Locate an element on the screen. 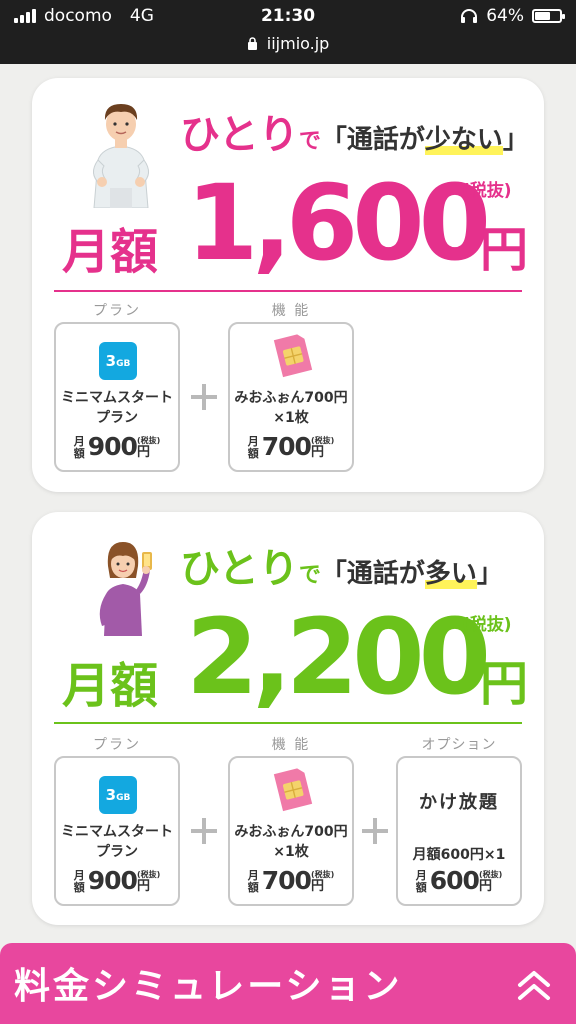 The width and height of the screenshot is (576, 1024). battery-percent: 64% is located at coordinates (505, 16).